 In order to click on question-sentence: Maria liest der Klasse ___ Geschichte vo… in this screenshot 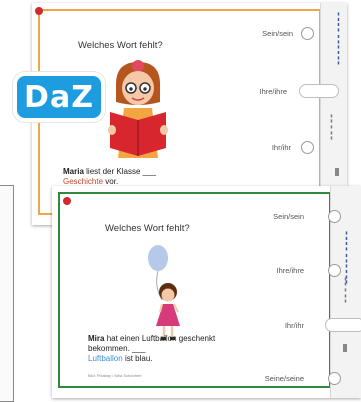, I will do `click(138, 177)`.